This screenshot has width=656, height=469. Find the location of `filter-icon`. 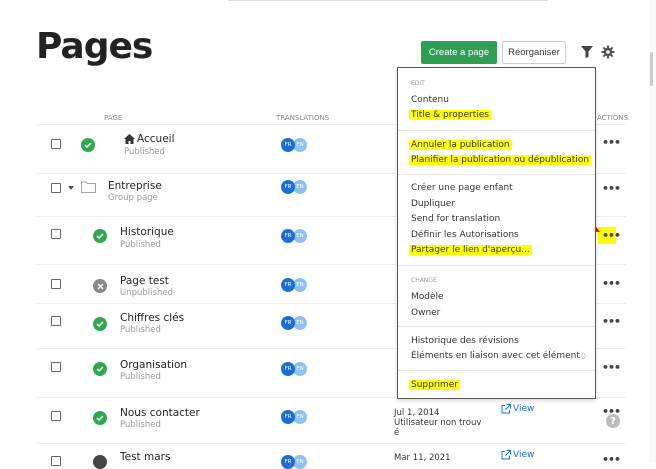

filter-icon is located at coordinates (587, 52).